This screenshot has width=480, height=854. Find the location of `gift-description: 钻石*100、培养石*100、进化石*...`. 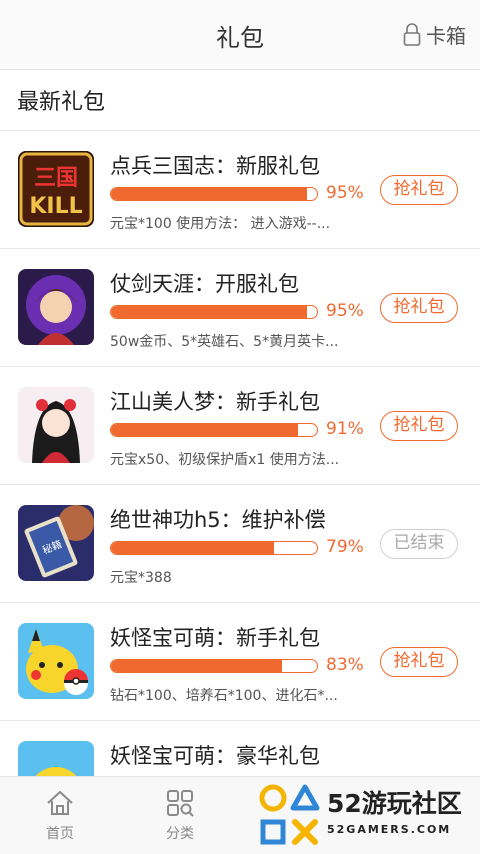

gift-description: 钻石*100、培养石*100、进化石*... is located at coordinates (224, 696).